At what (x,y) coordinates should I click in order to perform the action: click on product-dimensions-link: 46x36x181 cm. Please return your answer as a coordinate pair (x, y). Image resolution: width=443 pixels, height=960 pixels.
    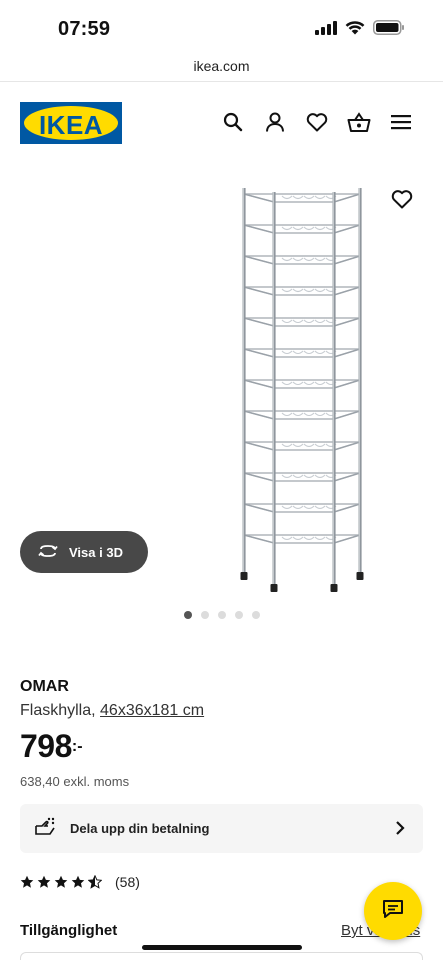
    Looking at the image, I should click on (152, 710).